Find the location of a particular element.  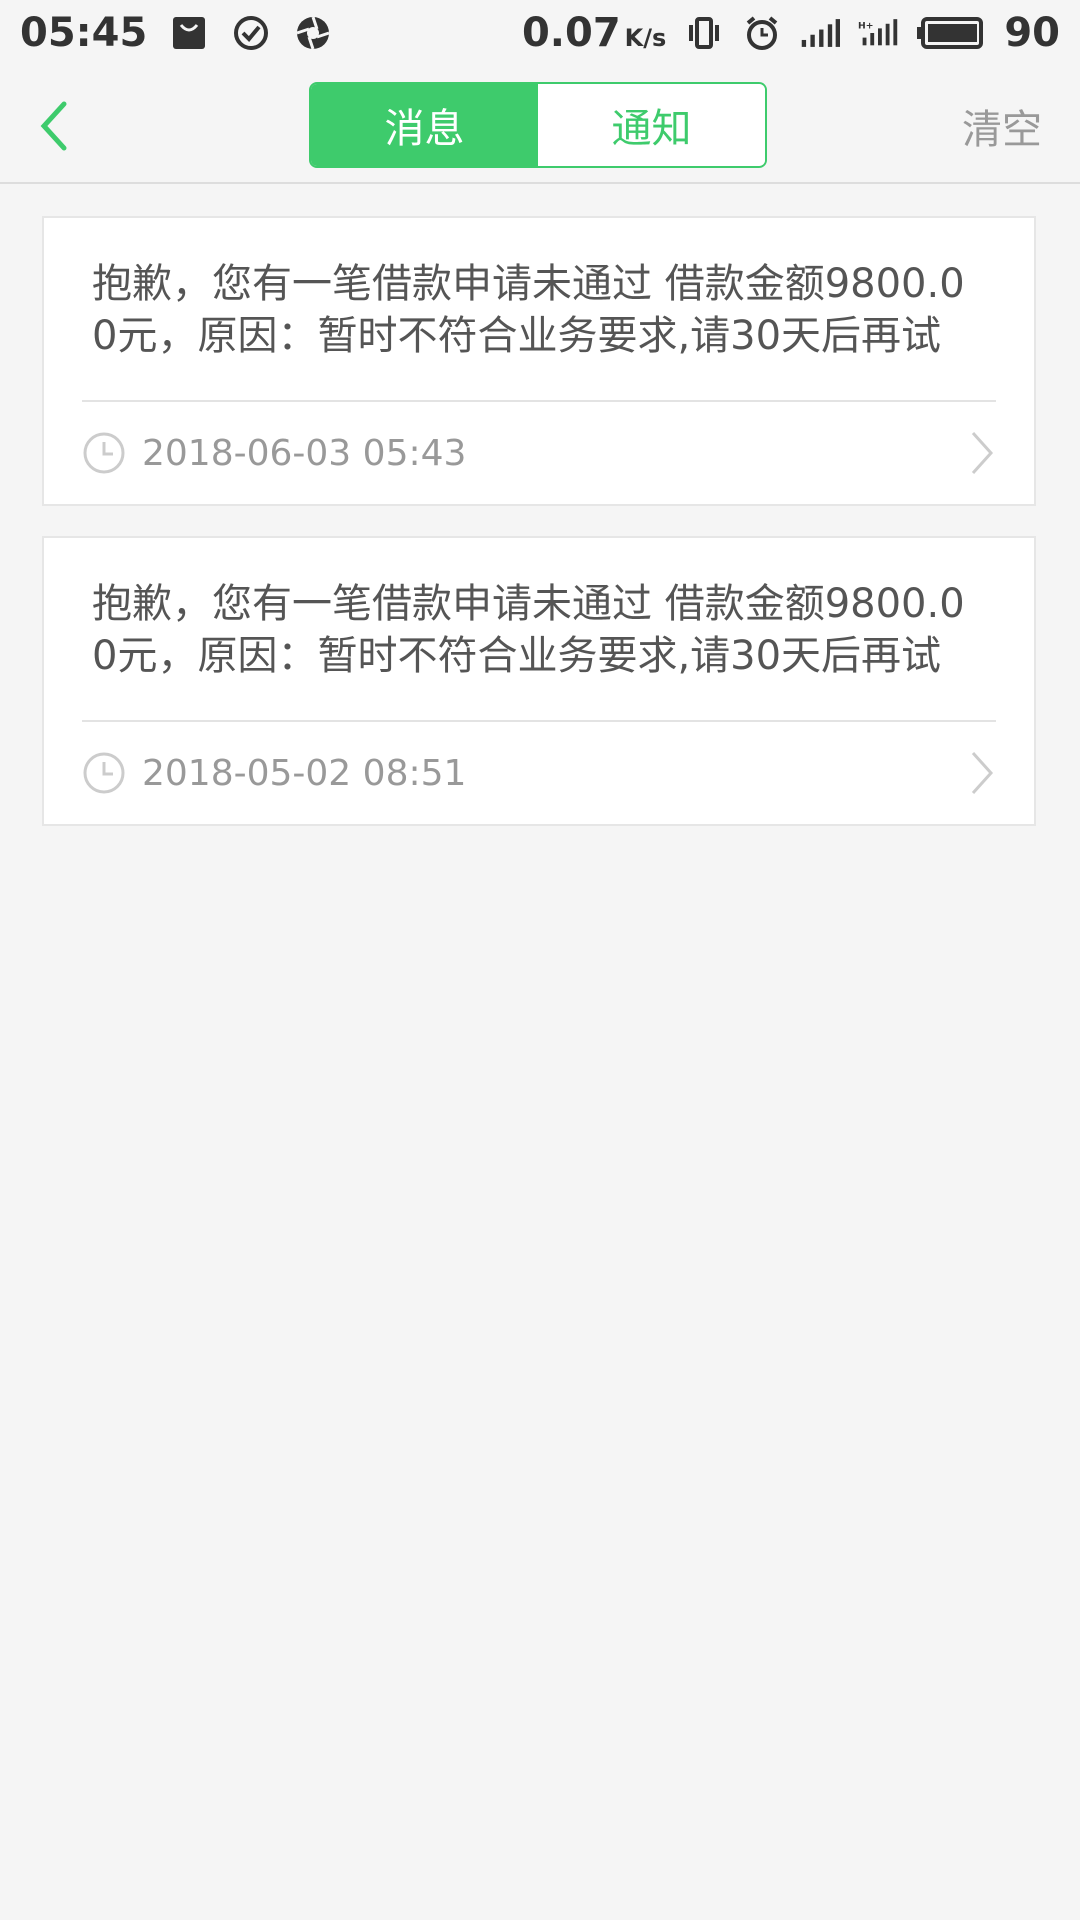

alarm-icon is located at coordinates (762, 33).